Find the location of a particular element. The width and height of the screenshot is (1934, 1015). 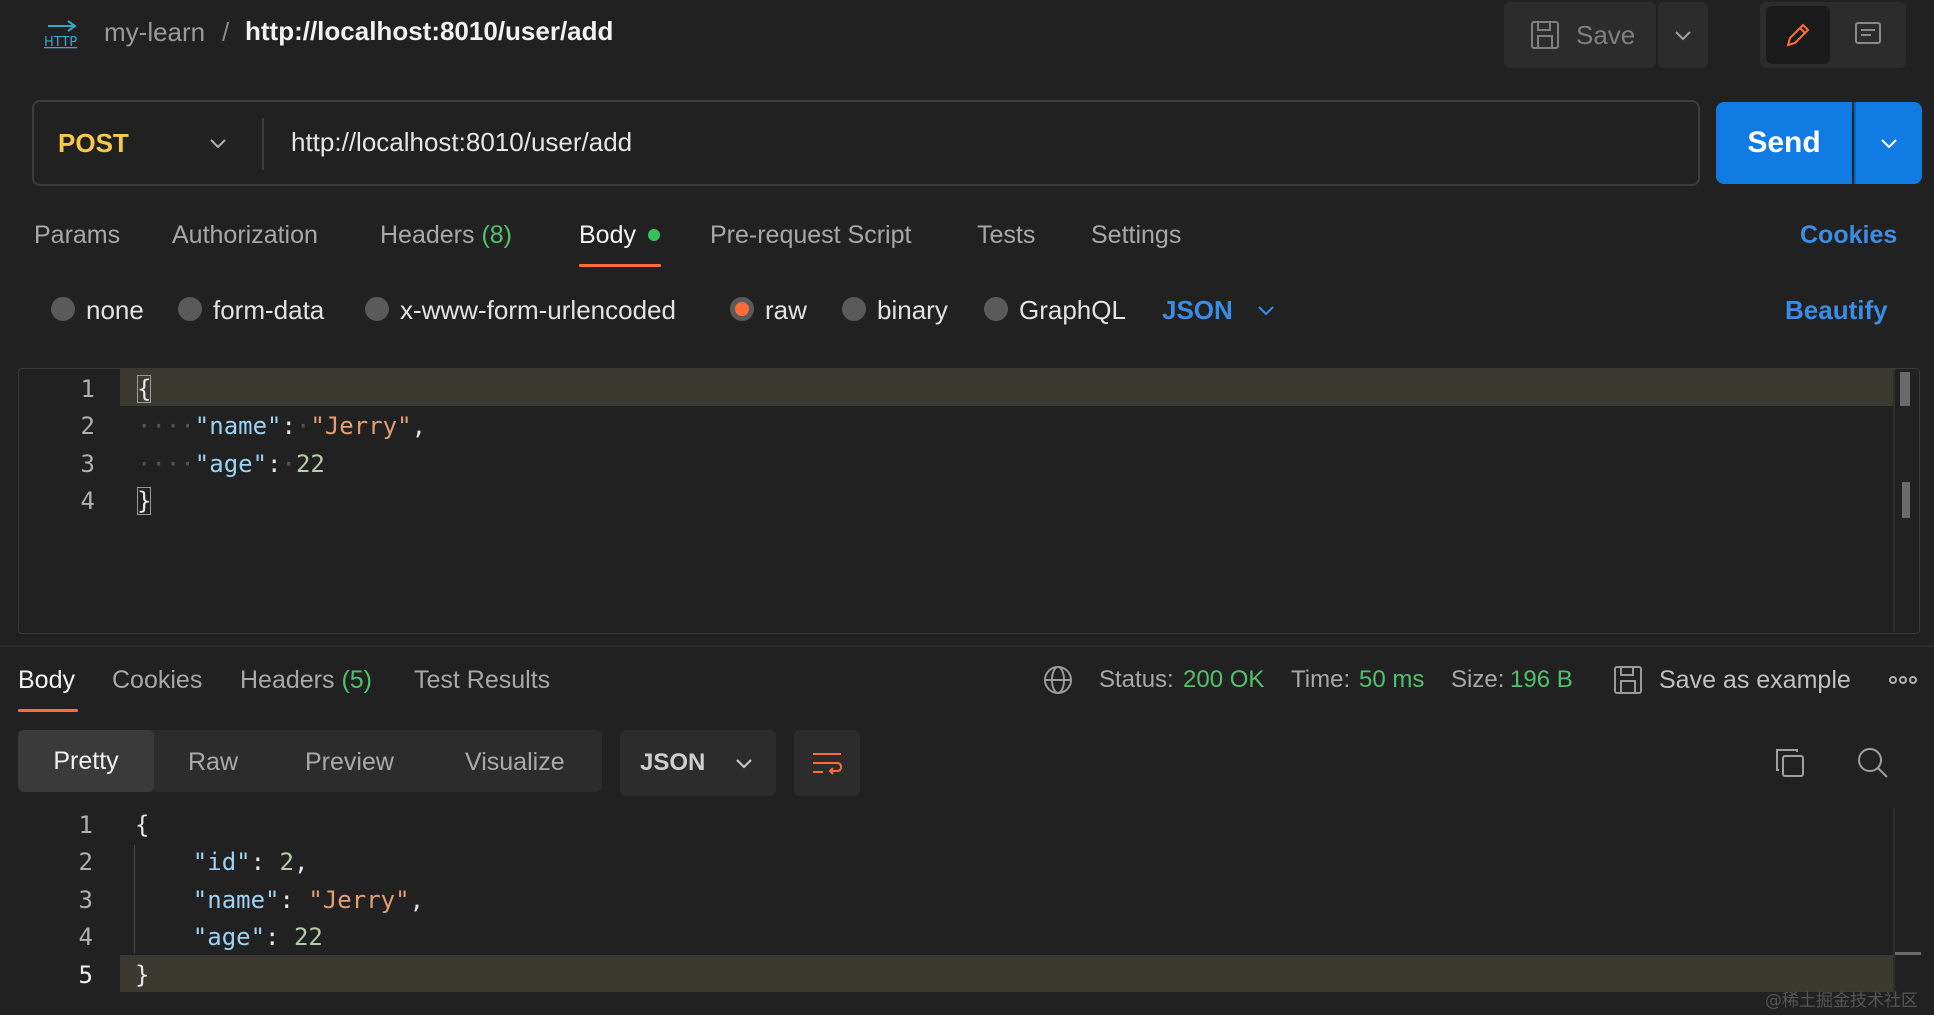

radio-binary is located at coordinates (854, 309).